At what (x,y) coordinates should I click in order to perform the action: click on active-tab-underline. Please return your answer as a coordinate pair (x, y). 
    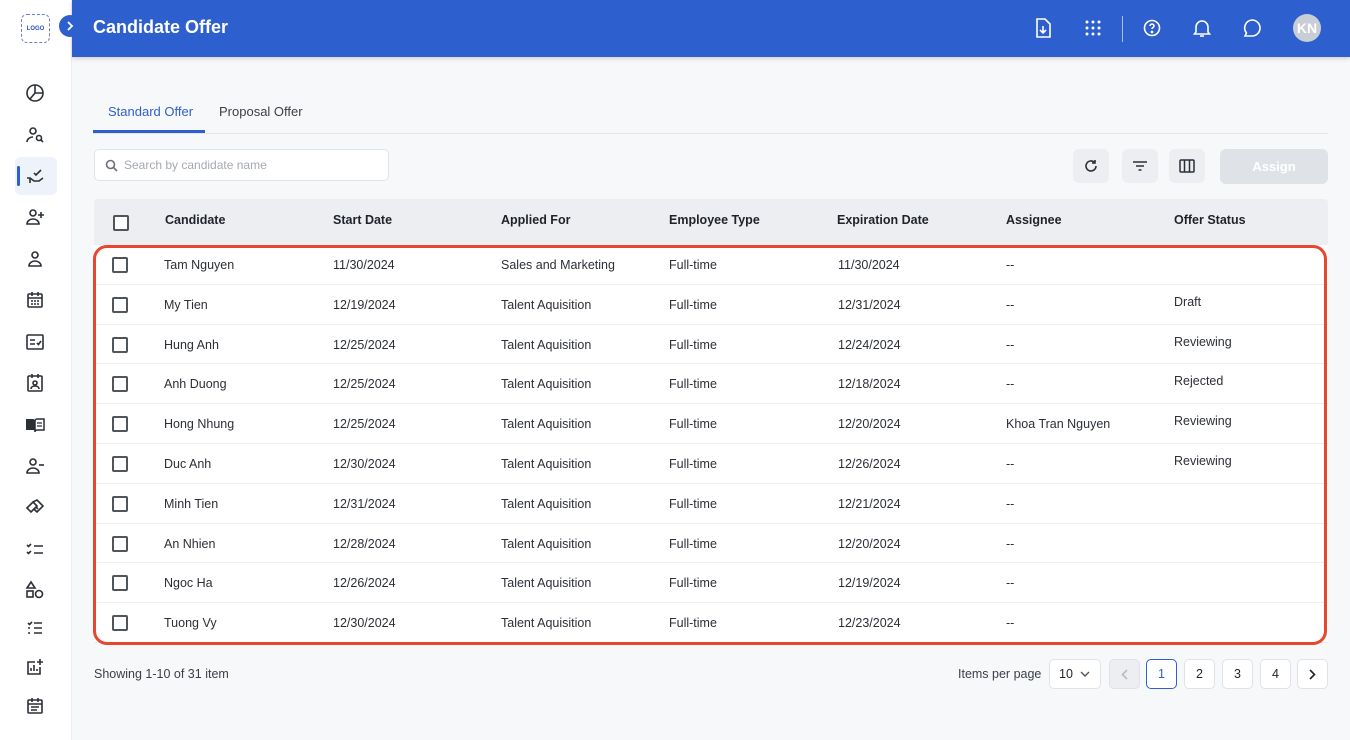
    Looking at the image, I should click on (149, 131).